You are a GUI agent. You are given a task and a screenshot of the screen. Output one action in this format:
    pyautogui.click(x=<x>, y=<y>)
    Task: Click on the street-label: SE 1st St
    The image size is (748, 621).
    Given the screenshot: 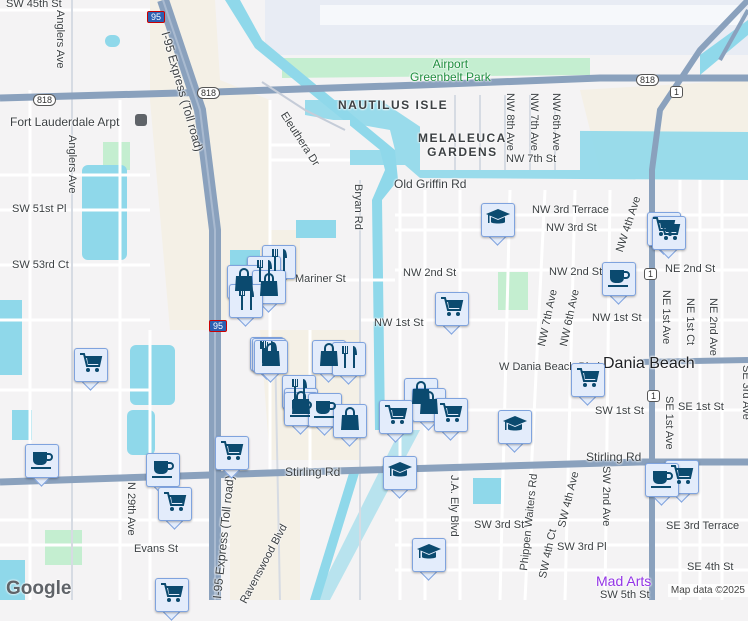 What is the action you would take?
    pyautogui.click(x=701, y=407)
    